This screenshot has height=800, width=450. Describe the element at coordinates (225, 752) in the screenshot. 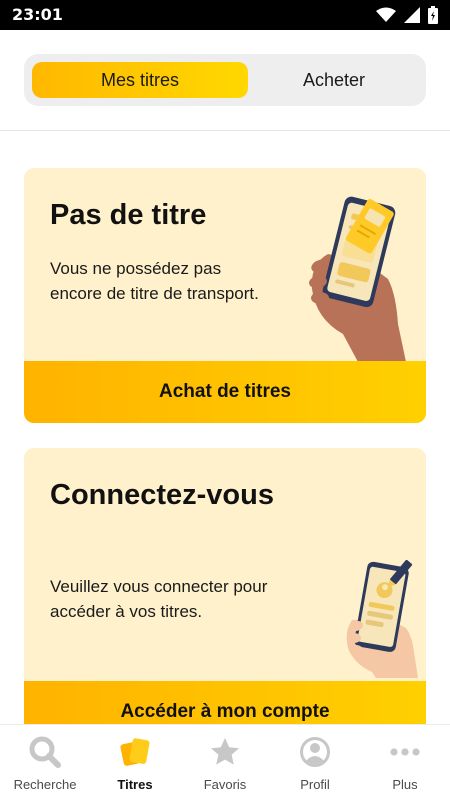

I see `star-icon` at that location.